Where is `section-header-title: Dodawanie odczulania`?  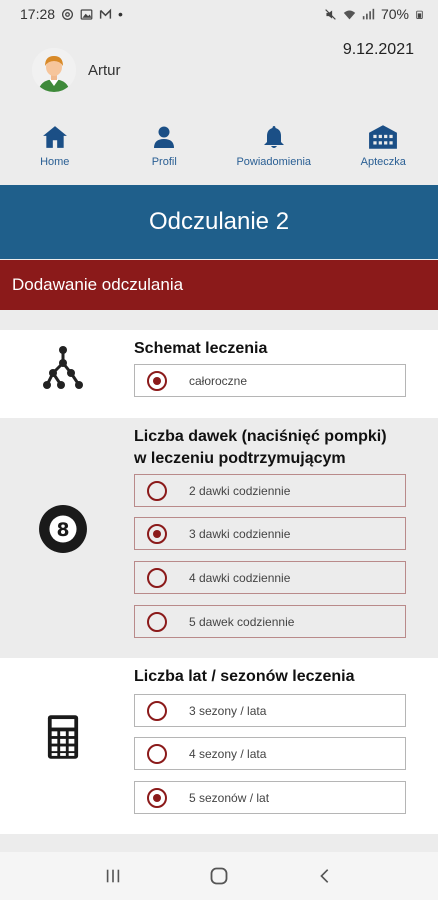
section-header-title: Dodawanie odczulania is located at coordinates (98, 284).